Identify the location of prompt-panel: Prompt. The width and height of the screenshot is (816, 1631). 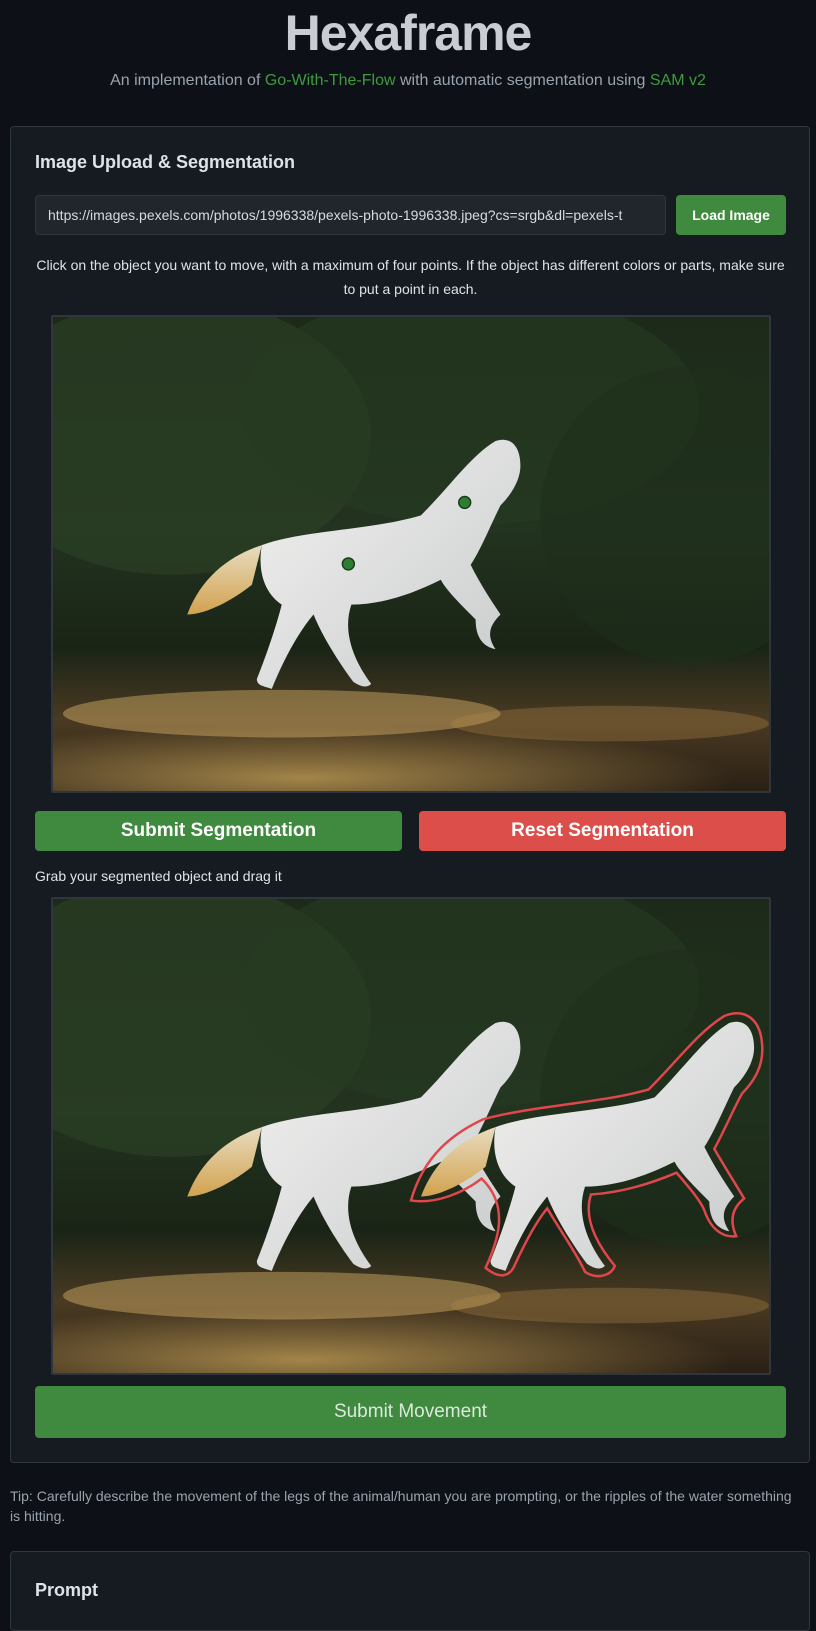
(410, 1591).